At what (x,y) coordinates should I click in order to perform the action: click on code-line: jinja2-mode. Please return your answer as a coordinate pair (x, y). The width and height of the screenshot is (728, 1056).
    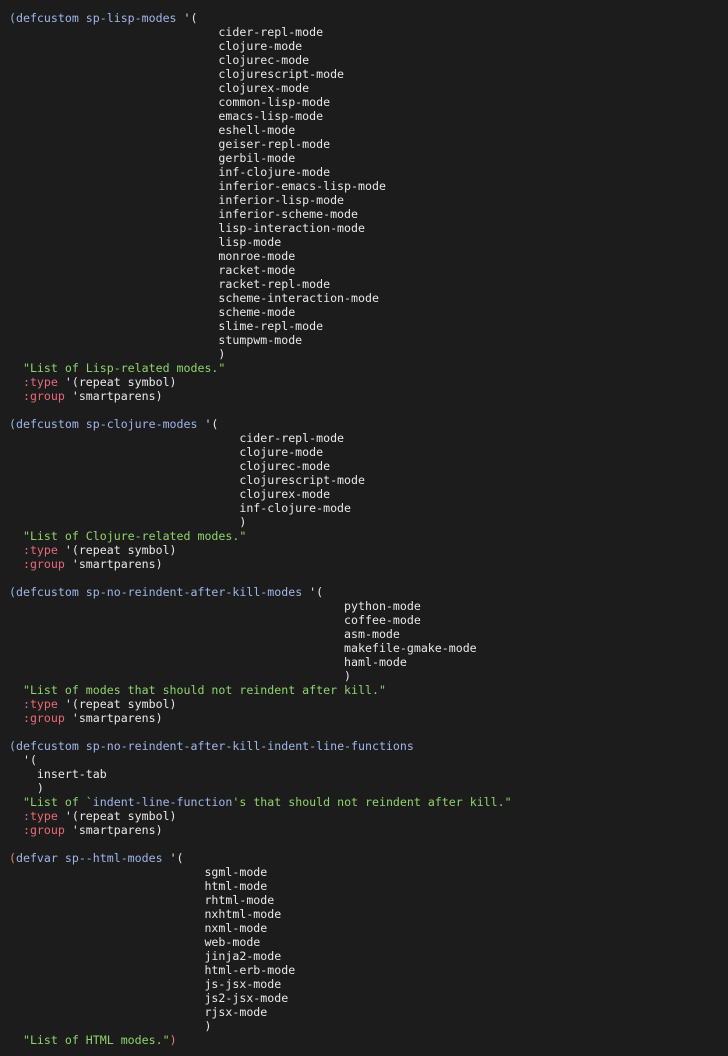
    Looking at the image, I should click on (364, 956).